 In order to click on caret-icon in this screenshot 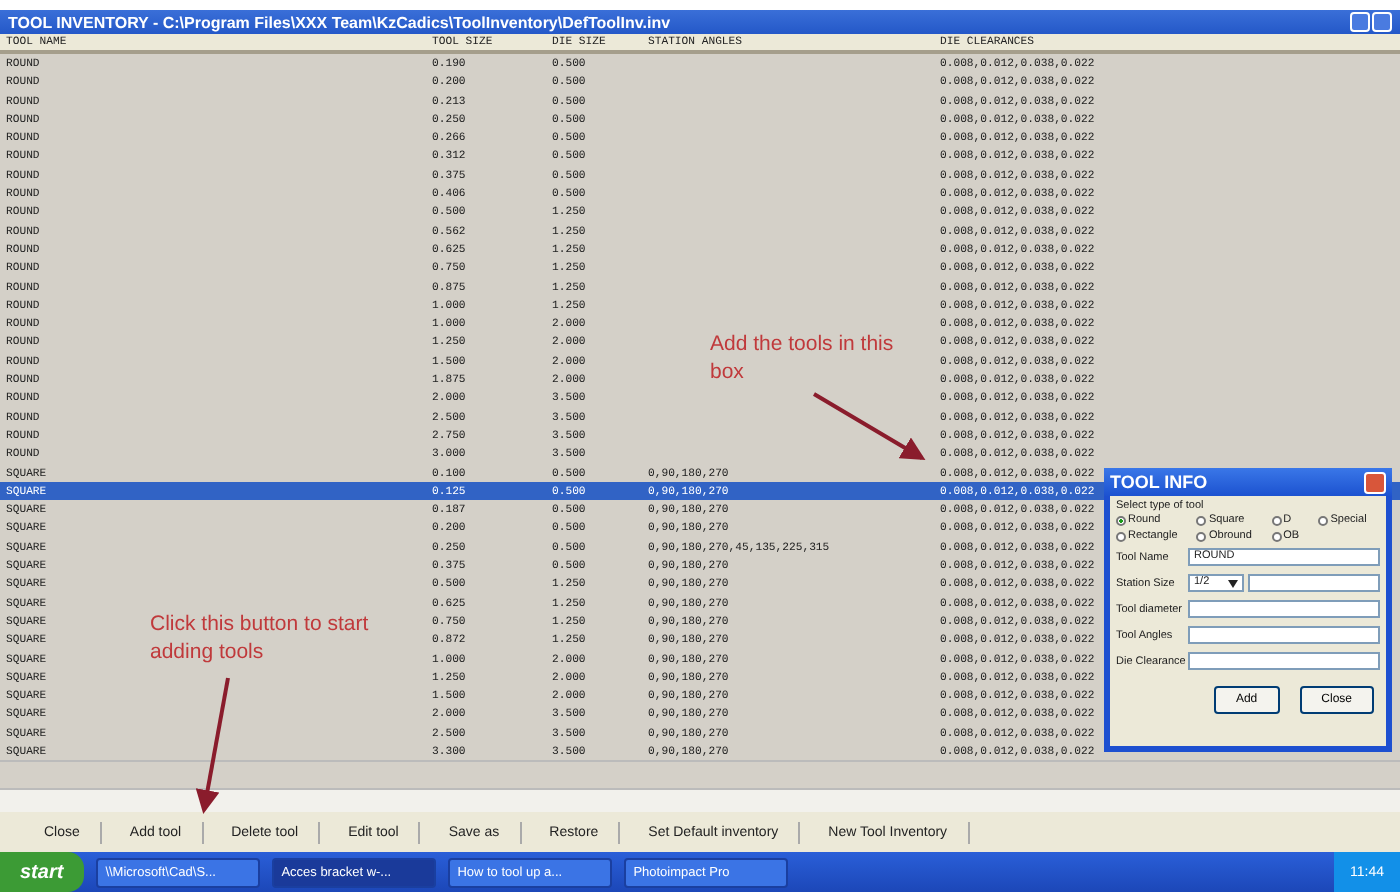, I will do `click(1233, 583)`.